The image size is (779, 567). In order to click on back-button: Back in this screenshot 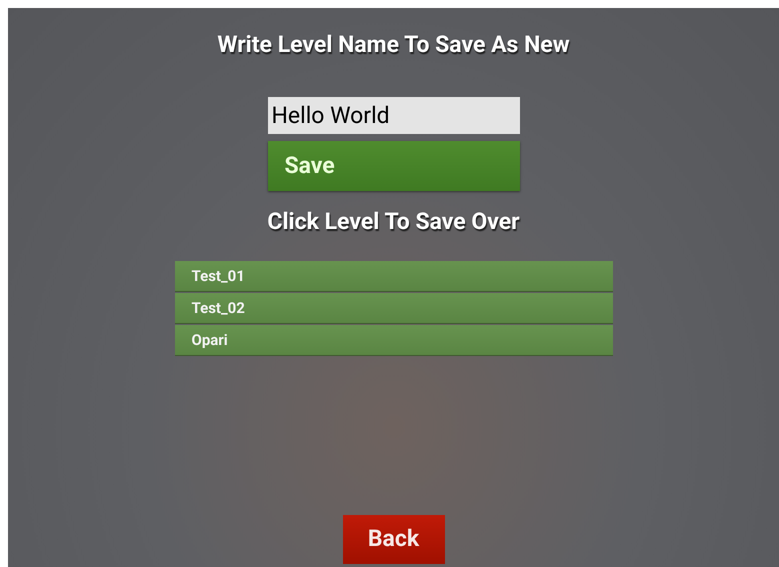, I will do `click(393, 539)`.